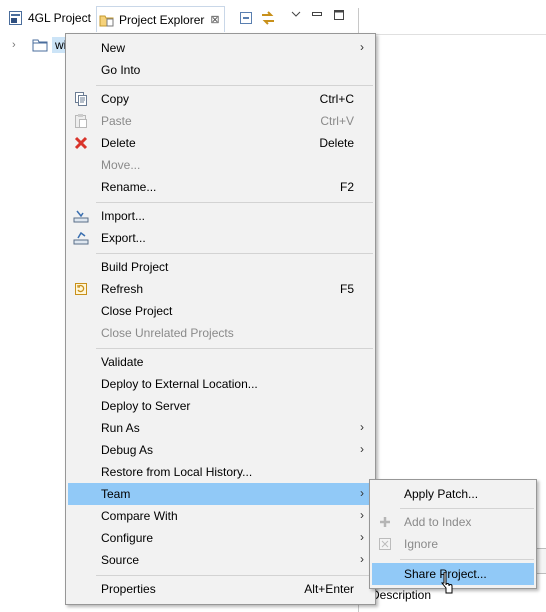 This screenshot has height=612, width=546. I want to click on menu-item-debug-as: Debug As ›, so click(220, 450).